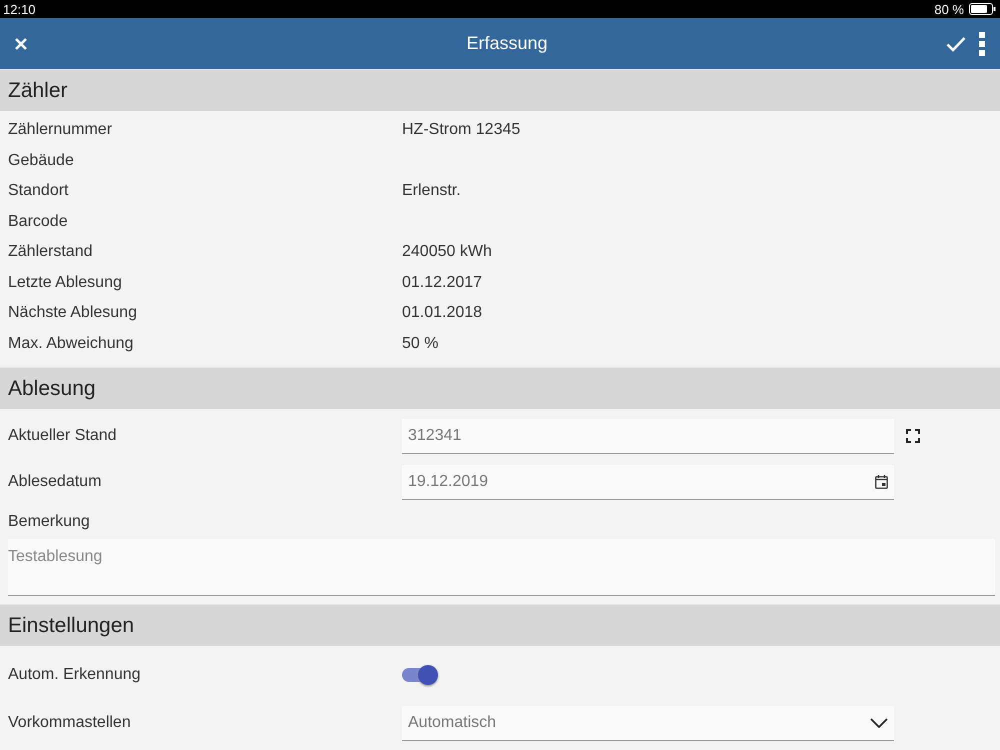  I want to click on status-time: 12:10, so click(19, 9).